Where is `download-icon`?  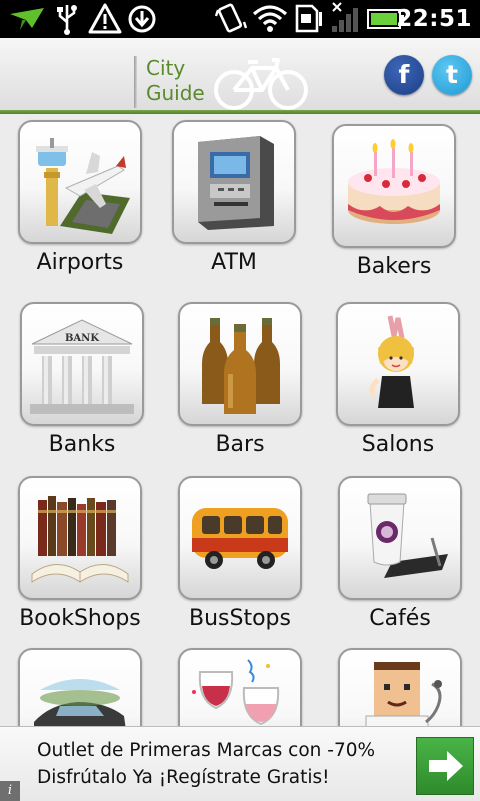
download-icon is located at coordinates (142, 19).